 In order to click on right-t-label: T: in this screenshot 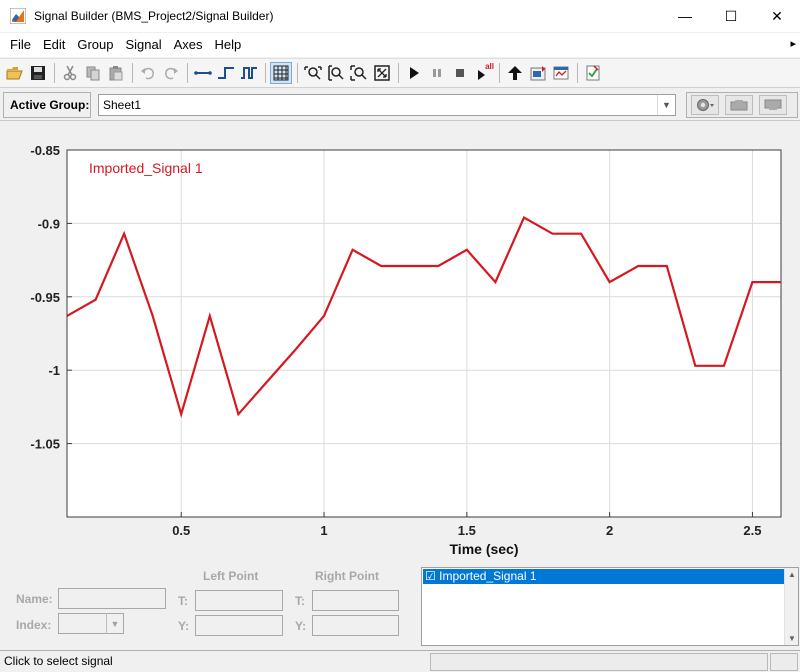, I will do `click(300, 601)`.